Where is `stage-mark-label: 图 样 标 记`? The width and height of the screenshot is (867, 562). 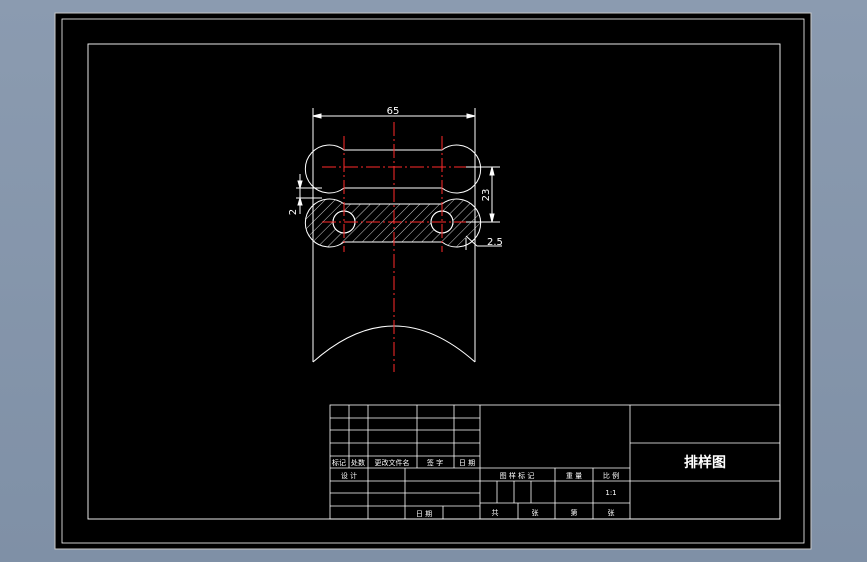 stage-mark-label: 图 样 标 记 is located at coordinates (517, 475).